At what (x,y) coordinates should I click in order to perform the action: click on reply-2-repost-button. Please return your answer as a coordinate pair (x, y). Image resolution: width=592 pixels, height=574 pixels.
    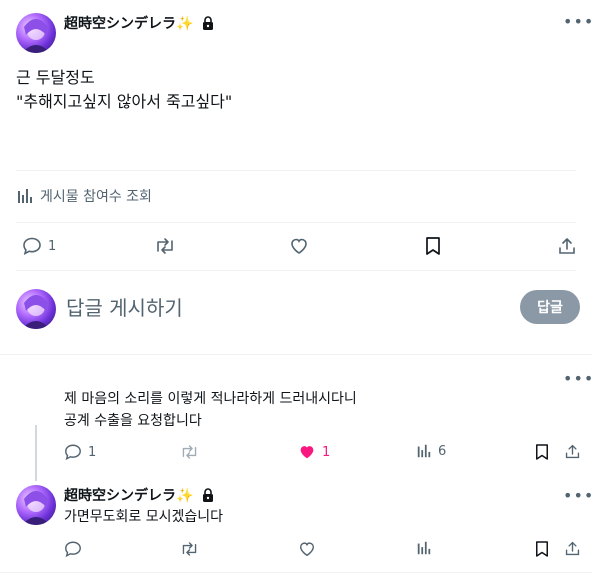
    Looking at the image, I should click on (189, 549).